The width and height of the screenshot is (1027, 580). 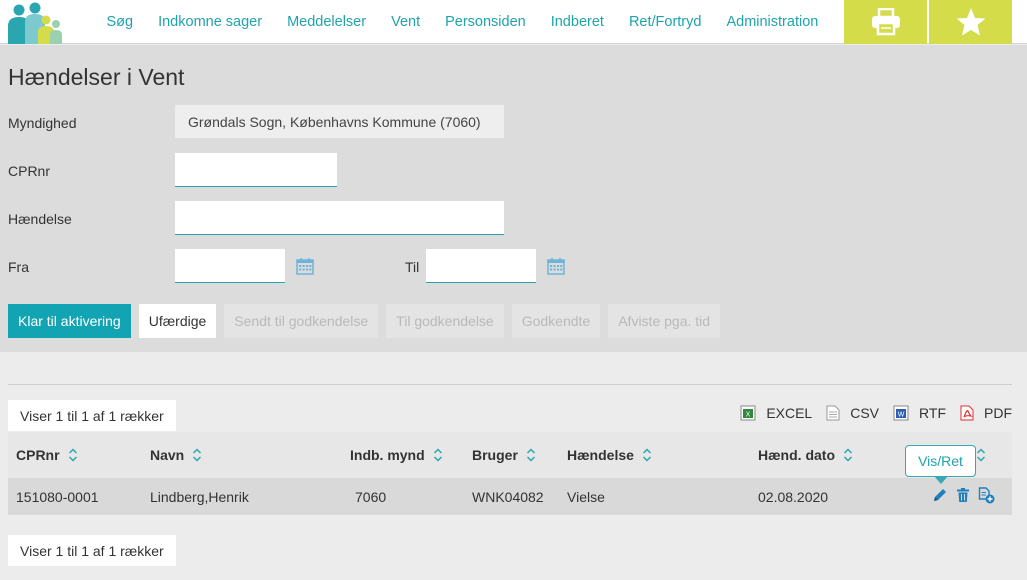 What do you see at coordinates (327, 22) in the screenshot?
I see `nav-item-meddelelser: Meddelelser` at bounding box center [327, 22].